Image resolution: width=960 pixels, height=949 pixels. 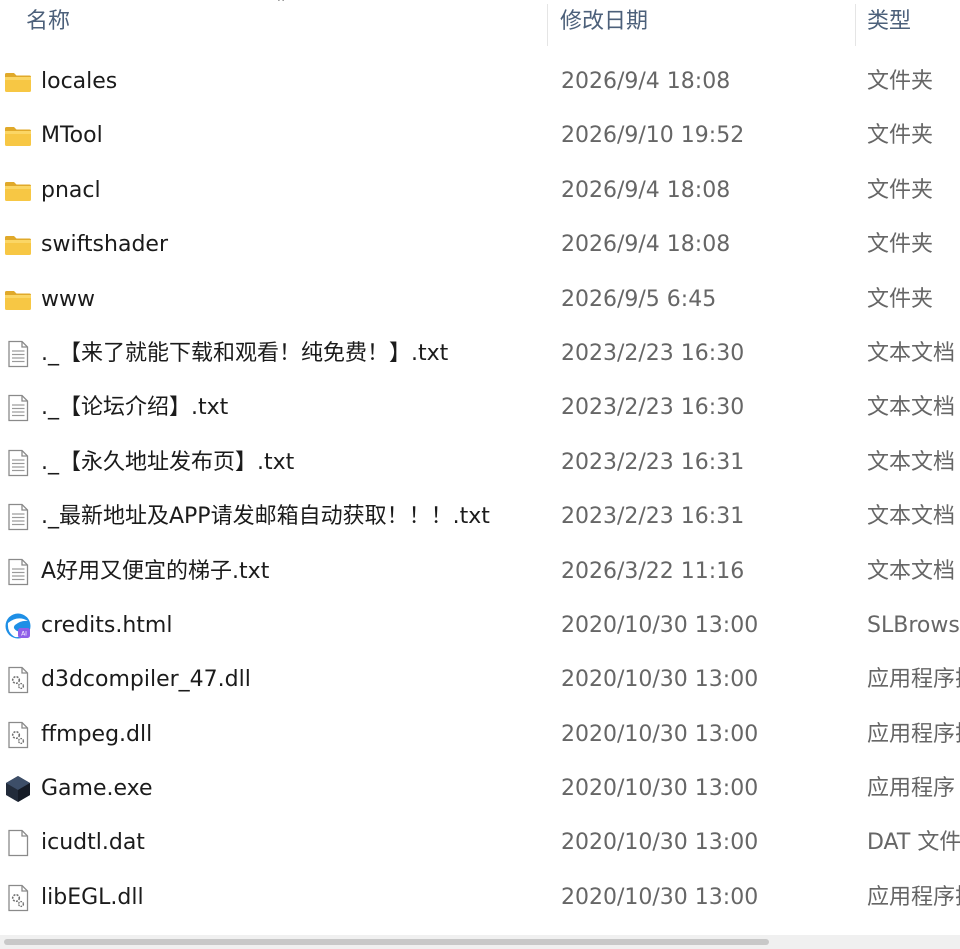 What do you see at coordinates (386, 942) in the screenshot?
I see `scrollbar-thumb` at bounding box center [386, 942].